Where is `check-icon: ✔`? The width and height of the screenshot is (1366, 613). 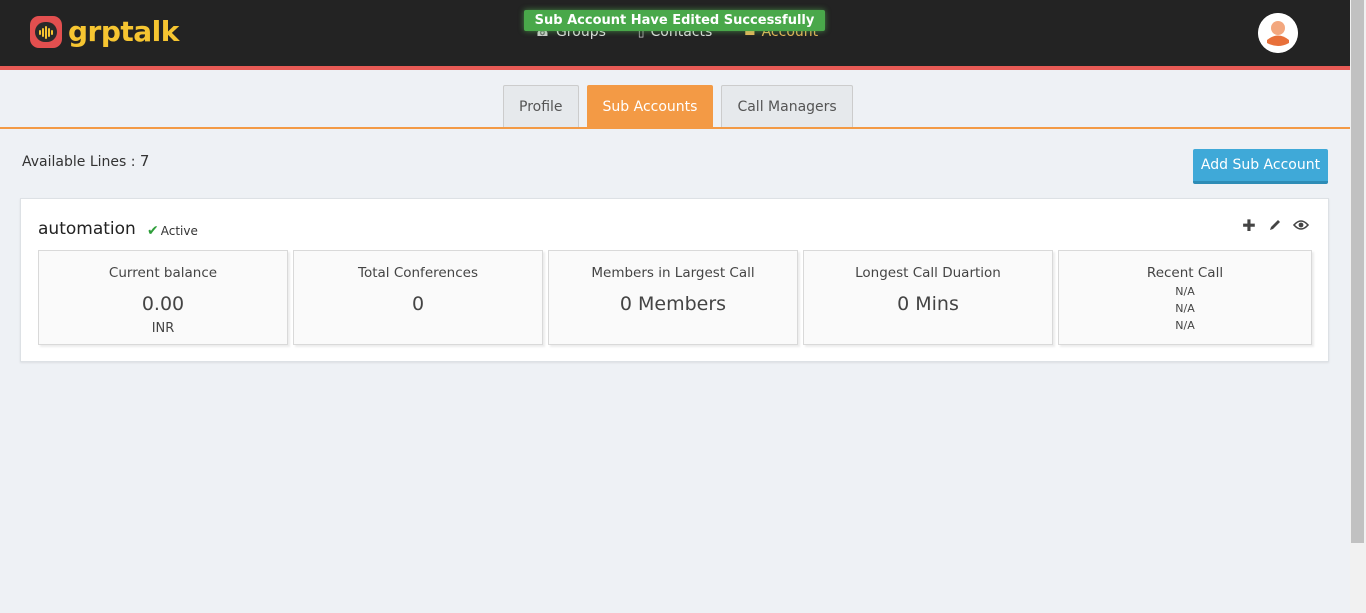 check-icon: ✔ is located at coordinates (153, 231).